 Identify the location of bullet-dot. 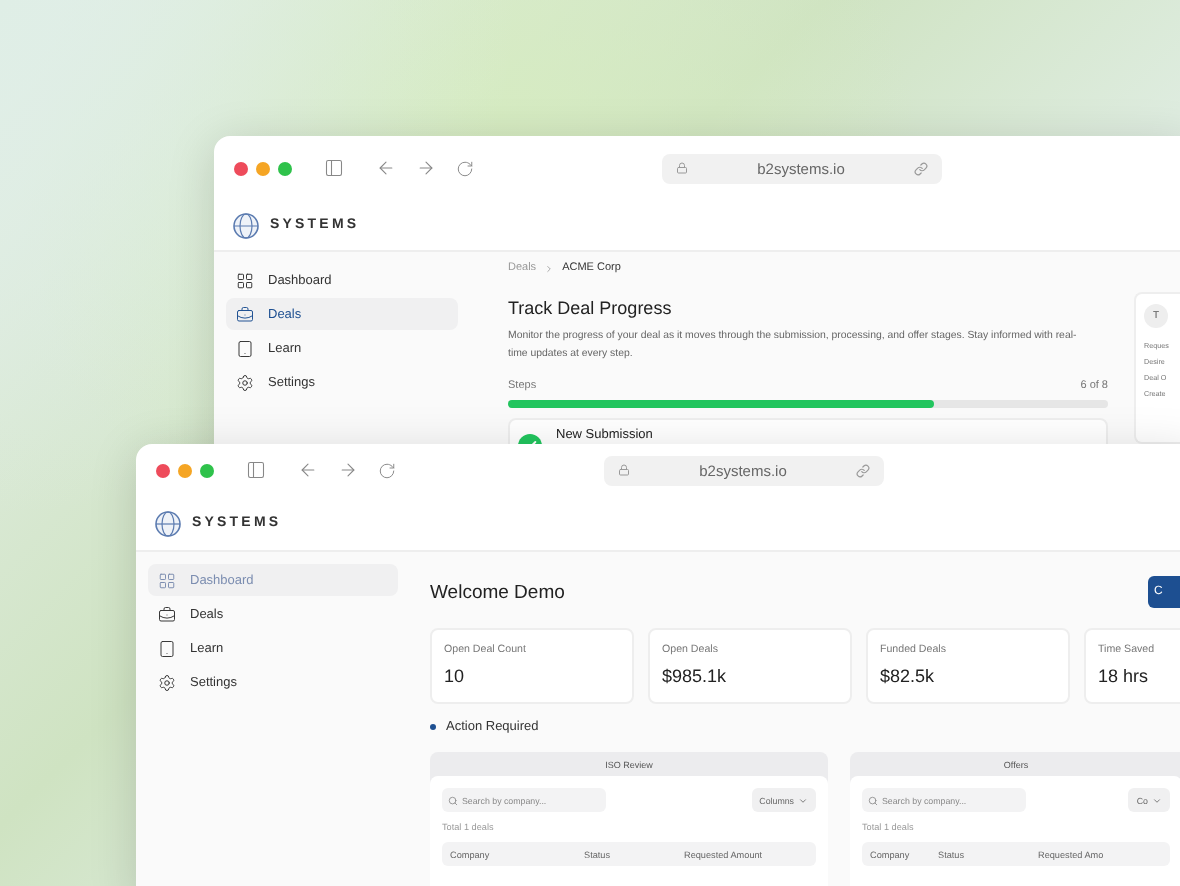
(433, 727).